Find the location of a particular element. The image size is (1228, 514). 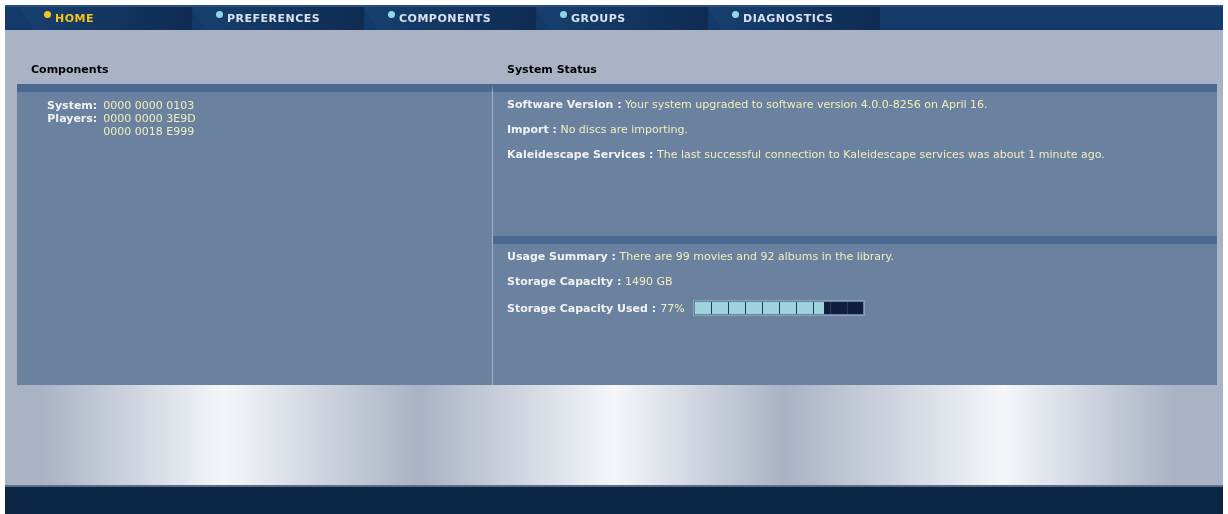

component-label: System: is located at coordinates (72, 105).